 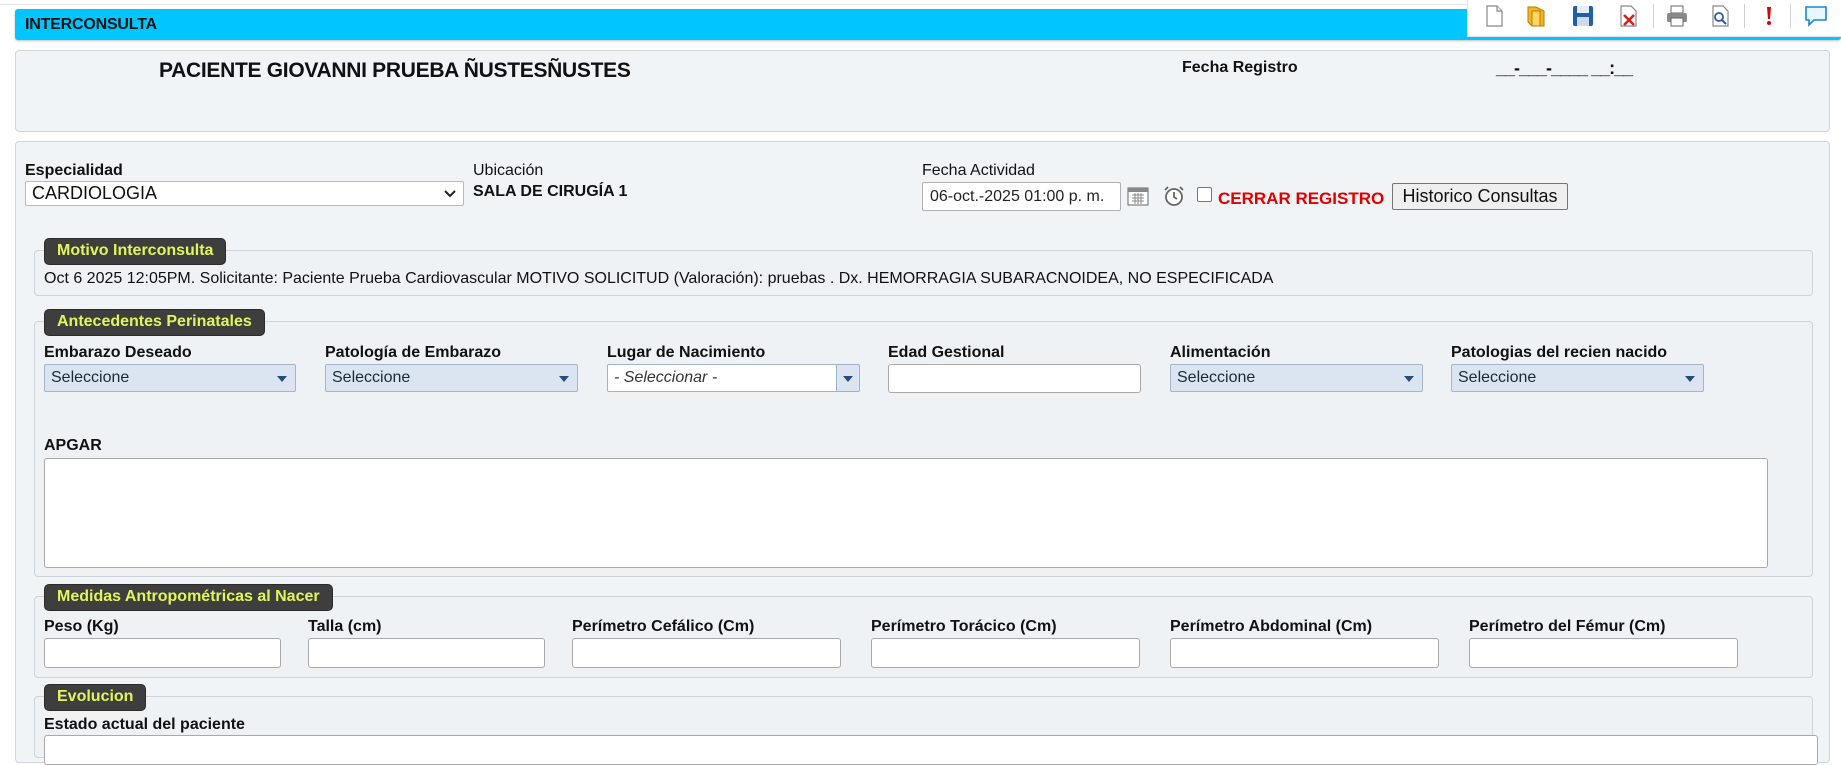 I want to click on patologias-recien-nacido-value: Seleccione, so click(x=1497, y=377).